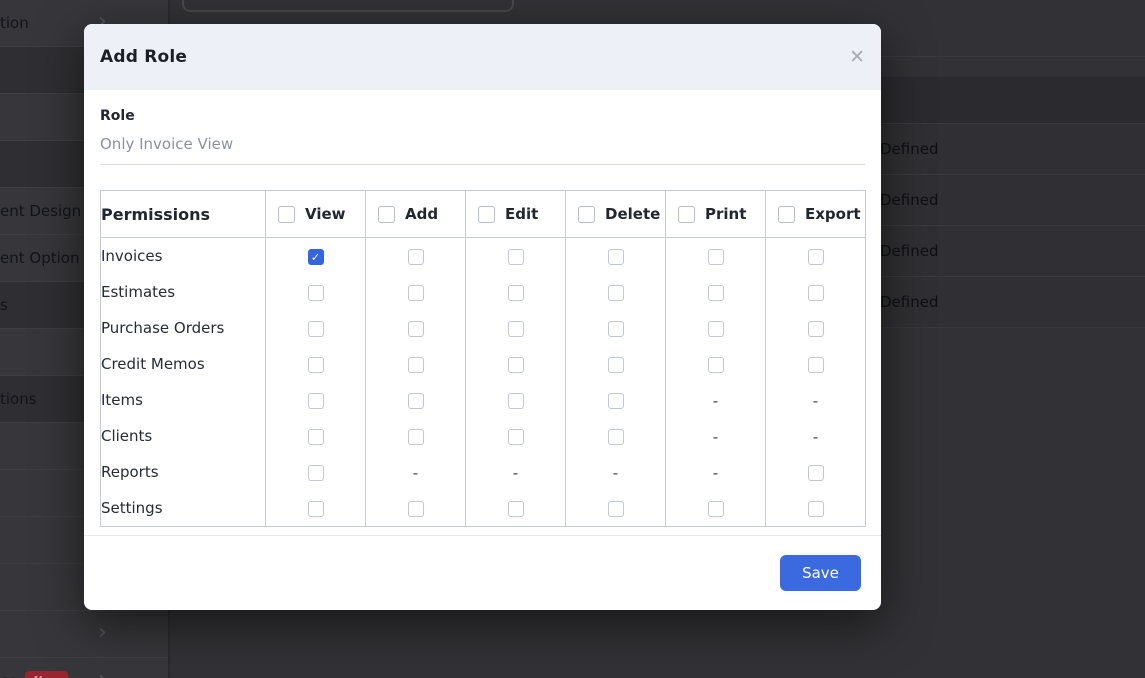 The height and width of the screenshot is (678, 1145). What do you see at coordinates (483, 292) in the screenshot?
I see `permission-row: Estimates` at bounding box center [483, 292].